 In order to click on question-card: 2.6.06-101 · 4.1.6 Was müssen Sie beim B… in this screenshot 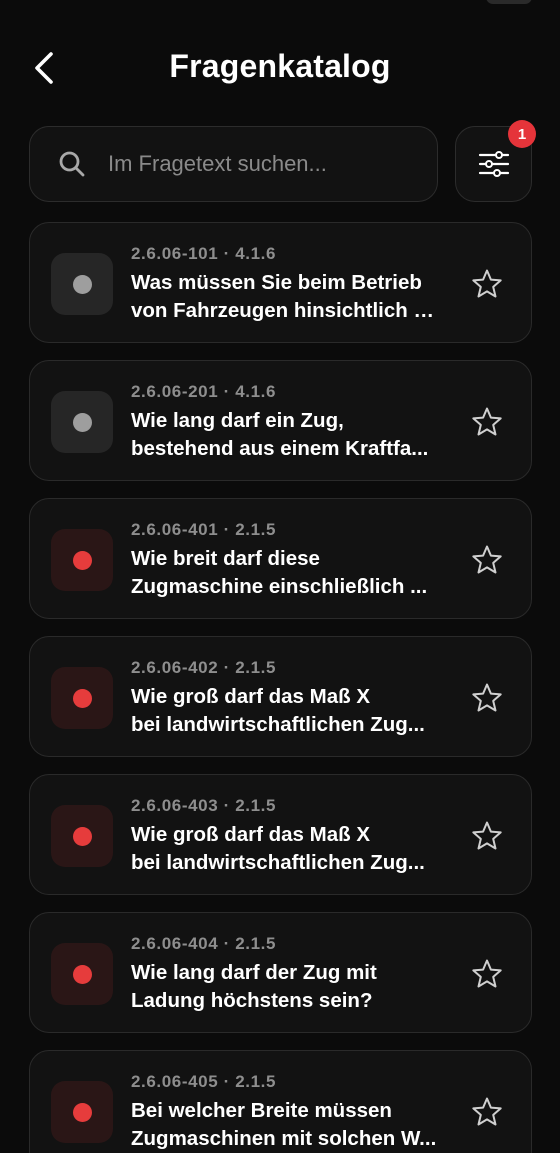, I will do `click(280, 282)`.